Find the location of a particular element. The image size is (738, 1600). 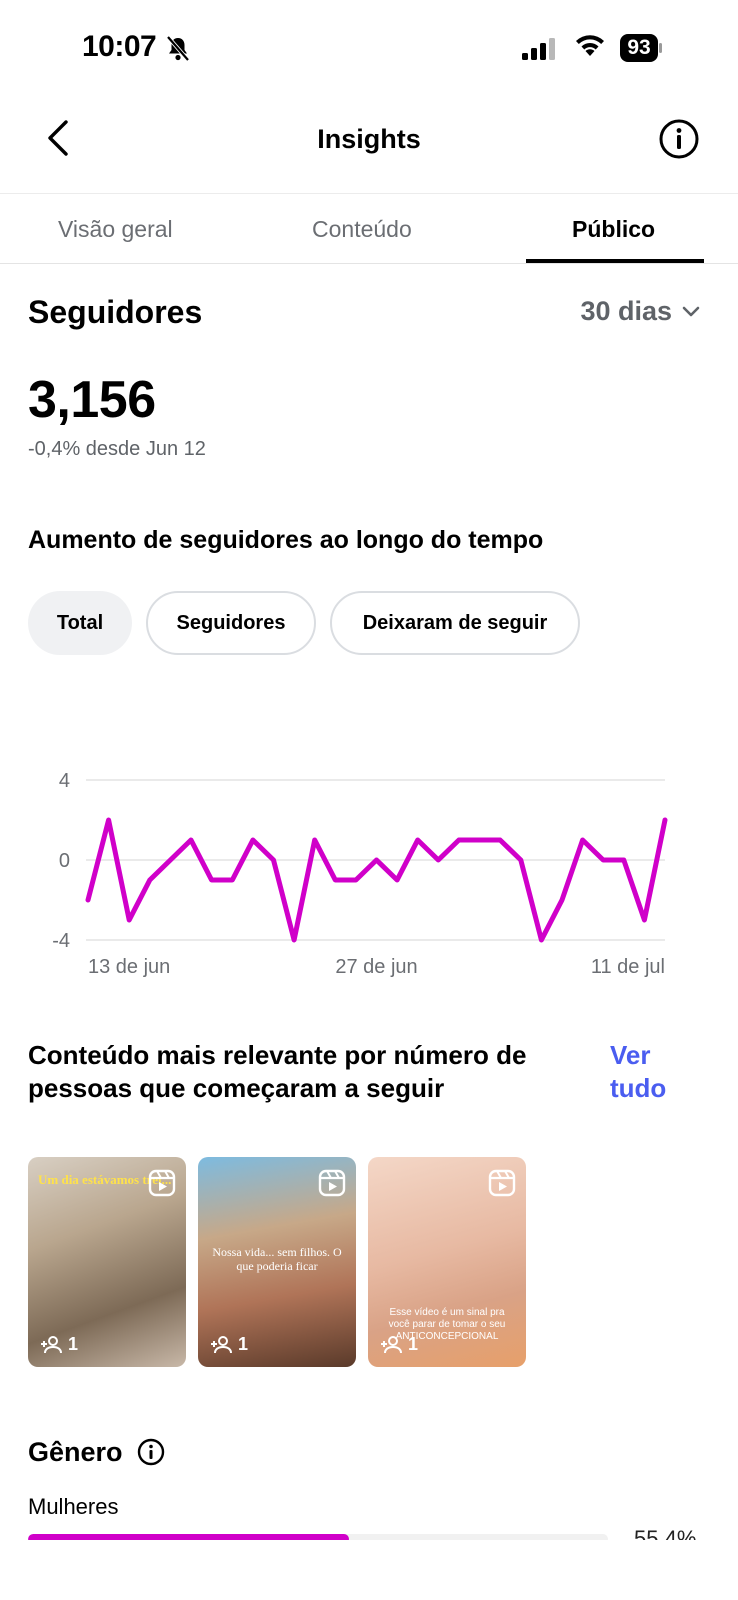

bell-muted-icon is located at coordinates (178, 49).